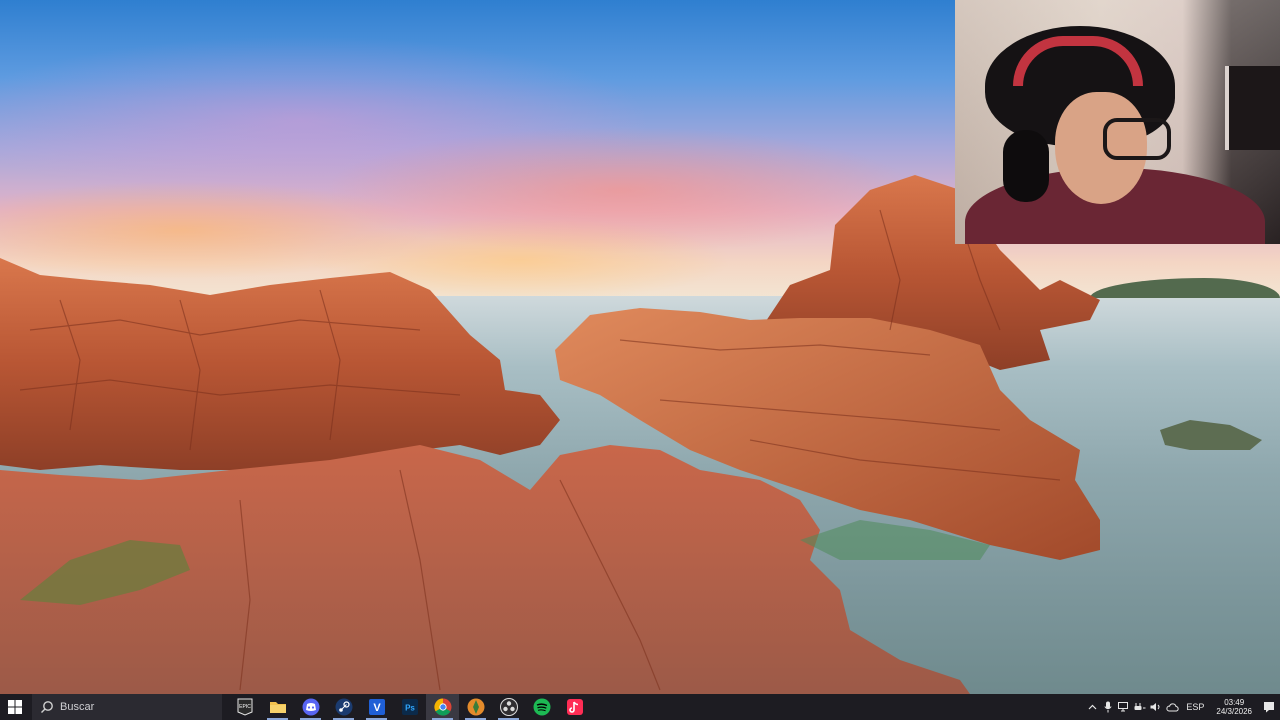 The height and width of the screenshot is (720, 1280). What do you see at coordinates (640, 707) in the screenshot?
I see `taskbar: Buscar EPIC V Ps ESP 03:49 24/3/2026` at bounding box center [640, 707].